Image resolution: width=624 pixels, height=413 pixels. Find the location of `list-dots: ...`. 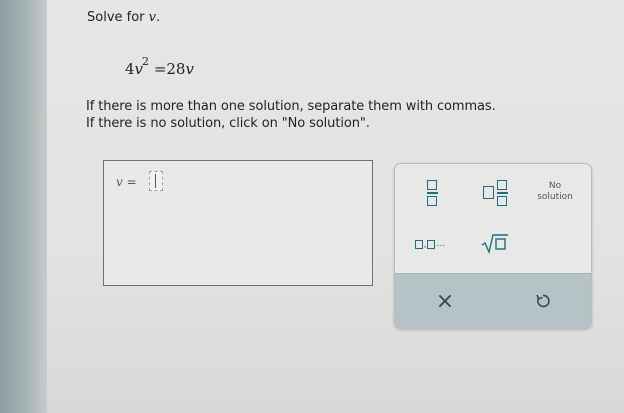

list-dots: ... is located at coordinates (441, 244).